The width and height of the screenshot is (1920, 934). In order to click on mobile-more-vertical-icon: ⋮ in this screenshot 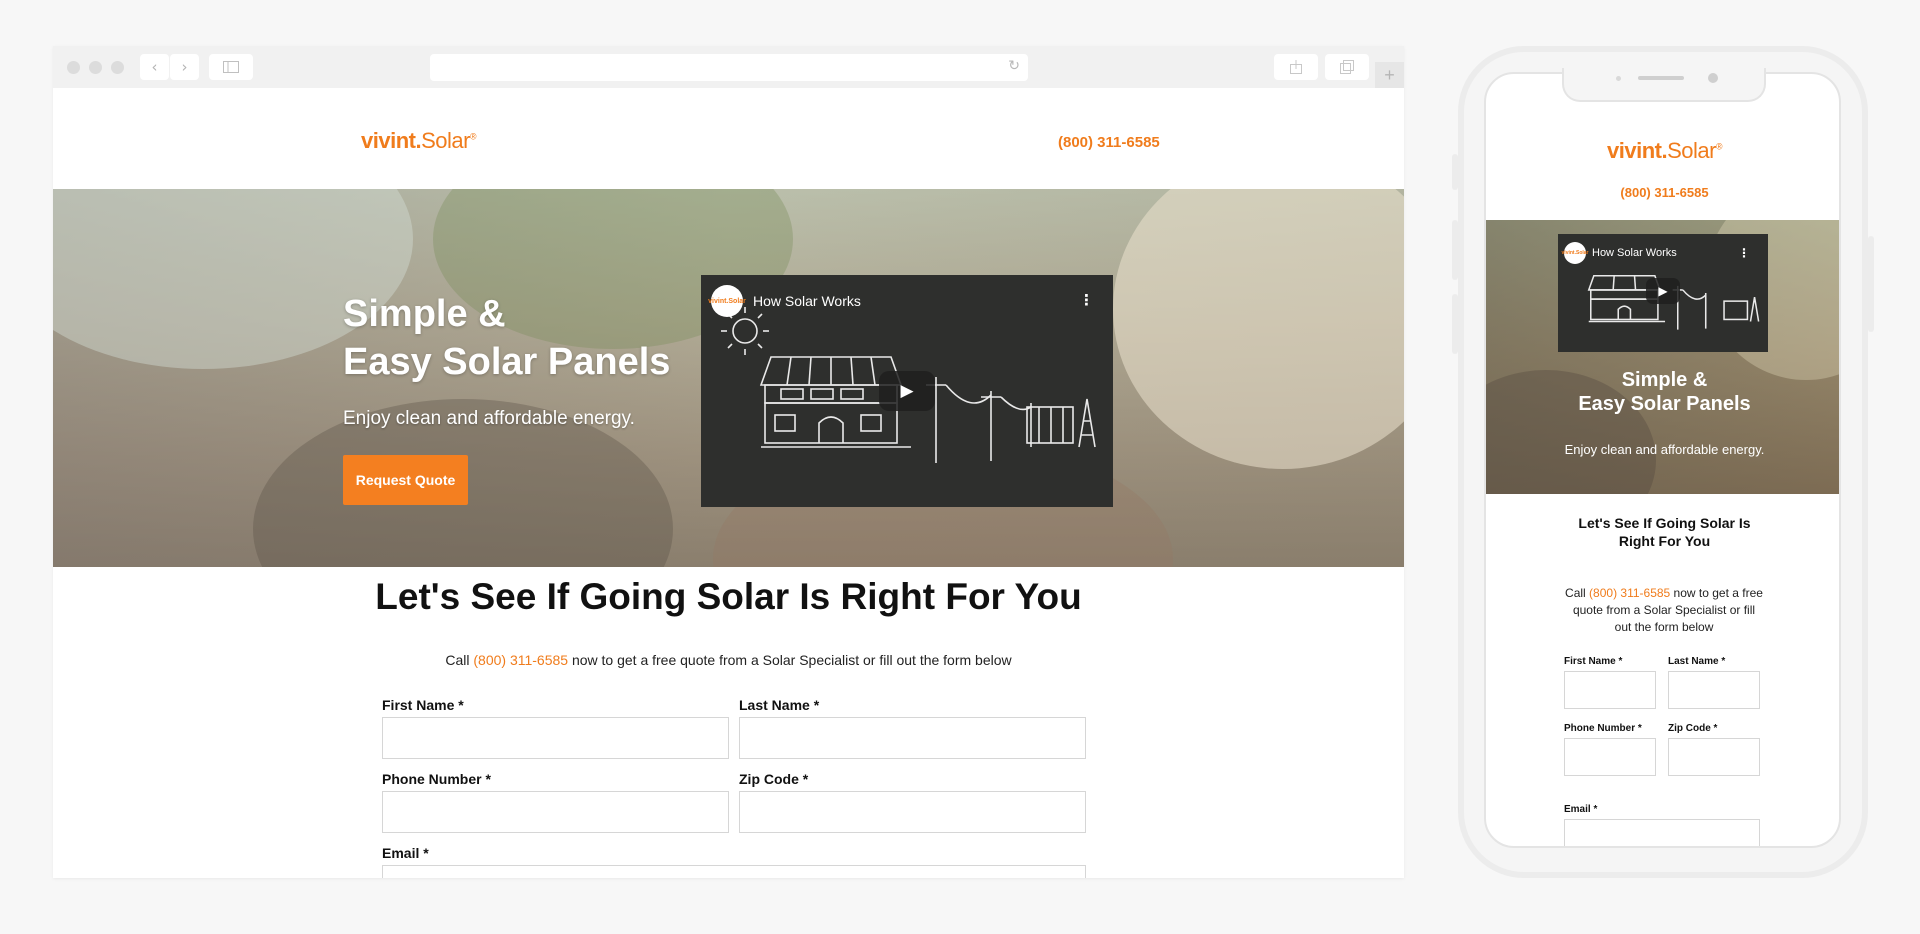, I will do `click(1744, 253)`.